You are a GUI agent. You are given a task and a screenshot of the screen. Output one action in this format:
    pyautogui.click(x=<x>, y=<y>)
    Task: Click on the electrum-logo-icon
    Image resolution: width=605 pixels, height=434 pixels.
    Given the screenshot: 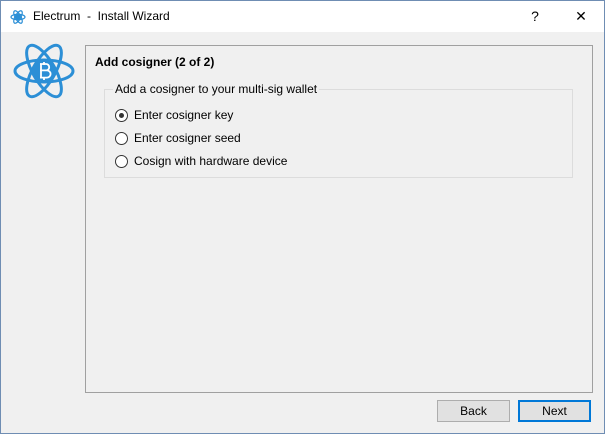 What is the action you would take?
    pyautogui.click(x=44, y=71)
    